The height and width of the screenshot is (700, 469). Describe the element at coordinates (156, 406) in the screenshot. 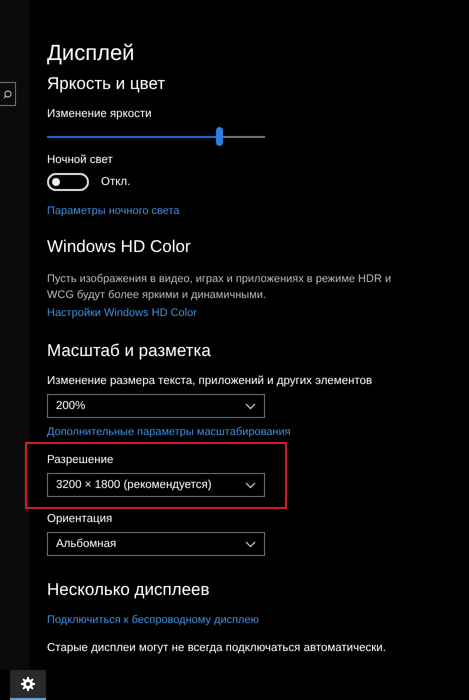

I see `dropdown: 200%` at that location.